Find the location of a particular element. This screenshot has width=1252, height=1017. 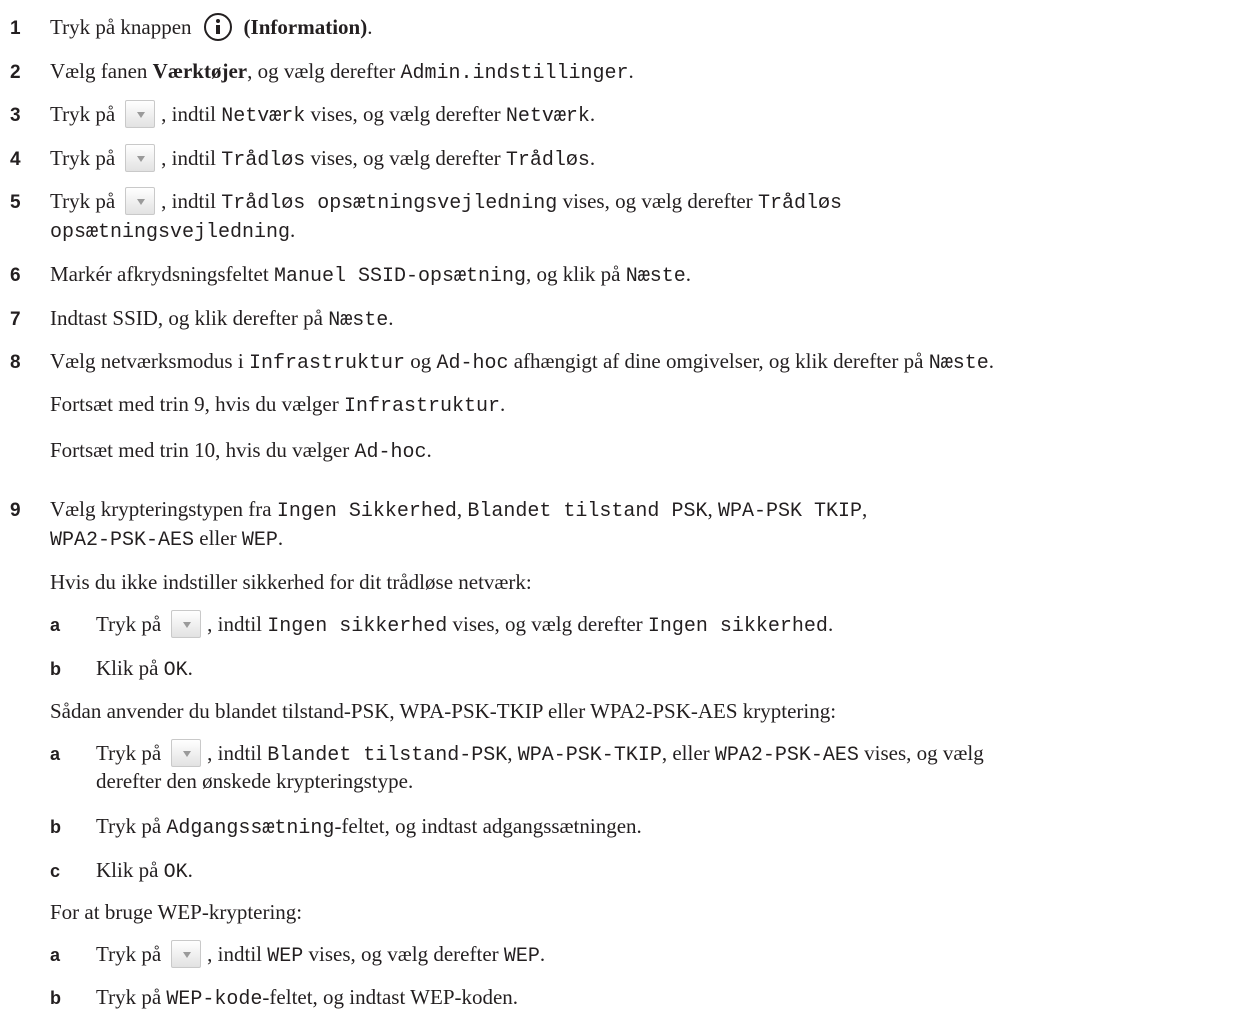

step-number: 2 is located at coordinates (15, 72).